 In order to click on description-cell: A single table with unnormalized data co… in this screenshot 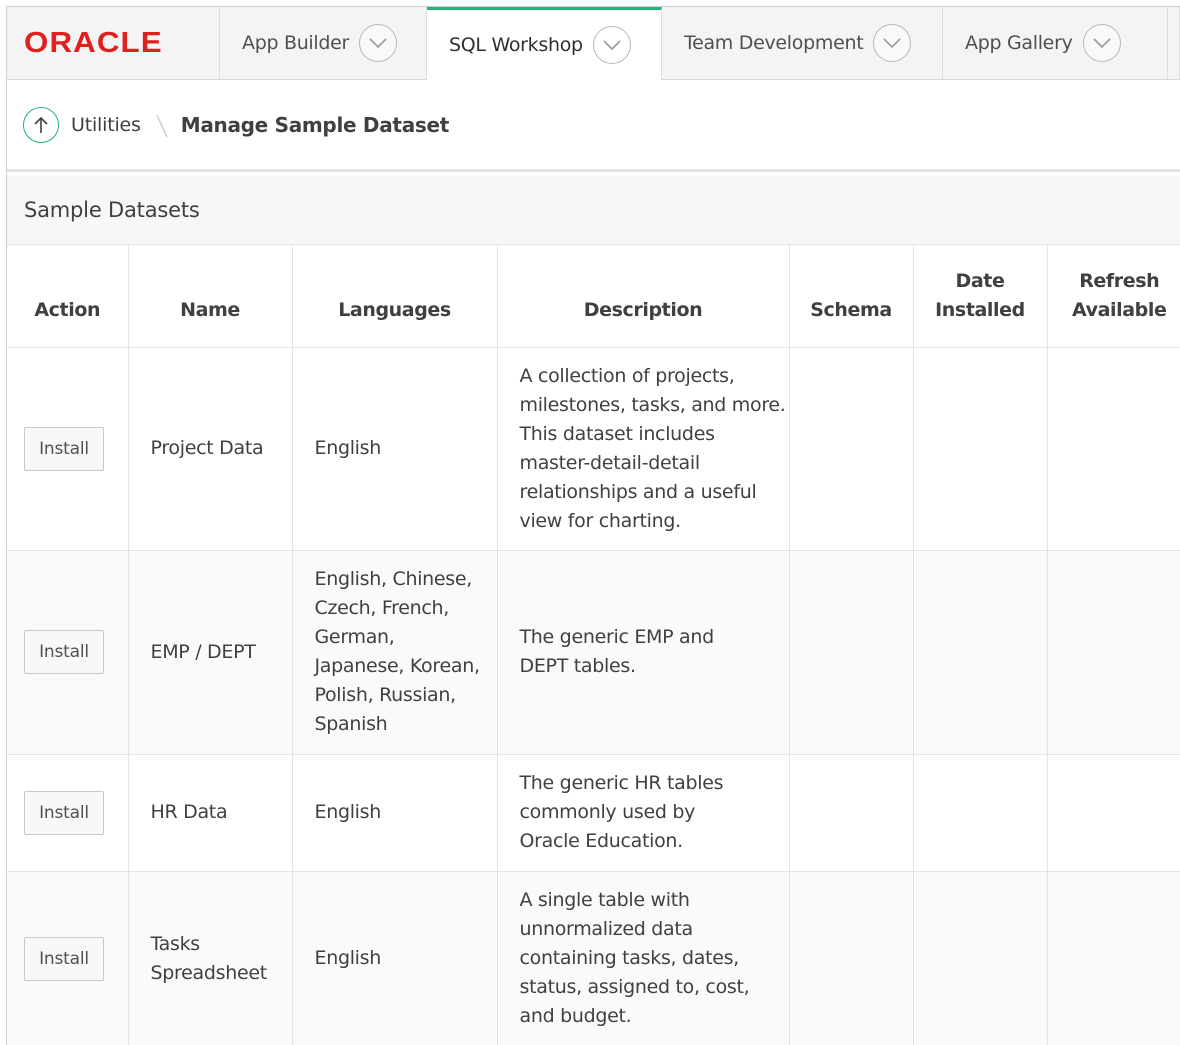, I will do `click(642, 958)`.